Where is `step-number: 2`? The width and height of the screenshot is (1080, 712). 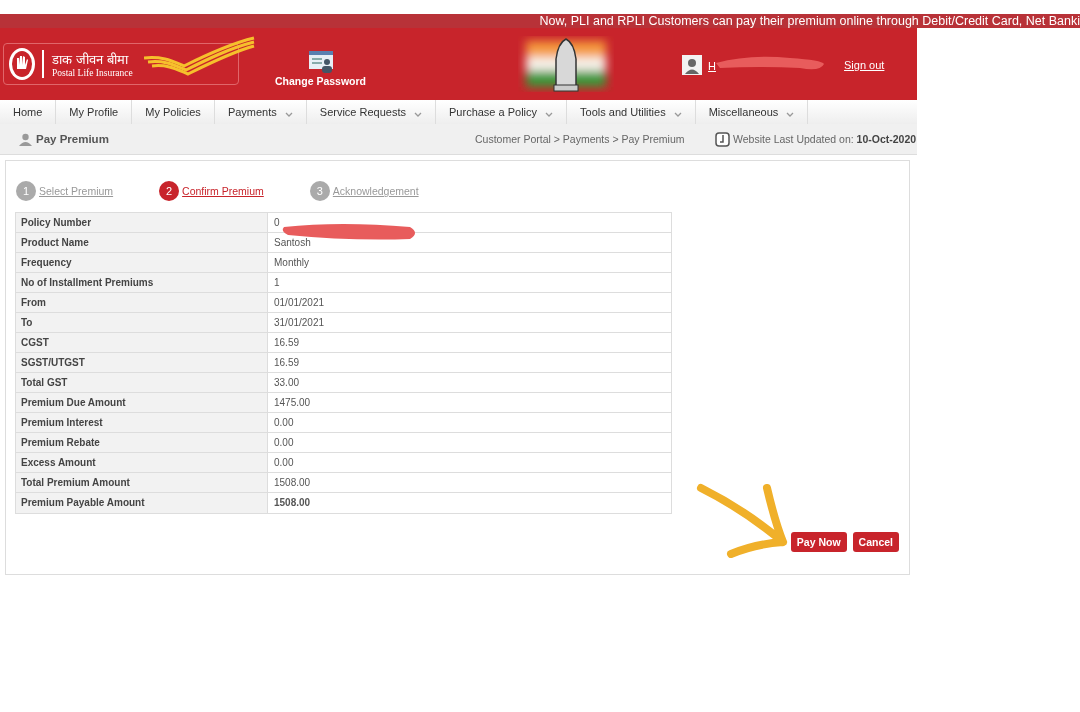 step-number: 2 is located at coordinates (169, 191).